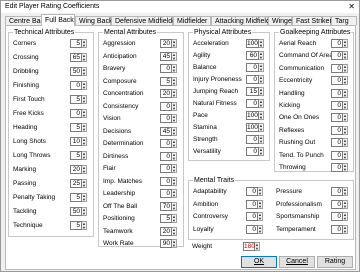  I want to click on attribute-value-input: 60, so click(252, 55).